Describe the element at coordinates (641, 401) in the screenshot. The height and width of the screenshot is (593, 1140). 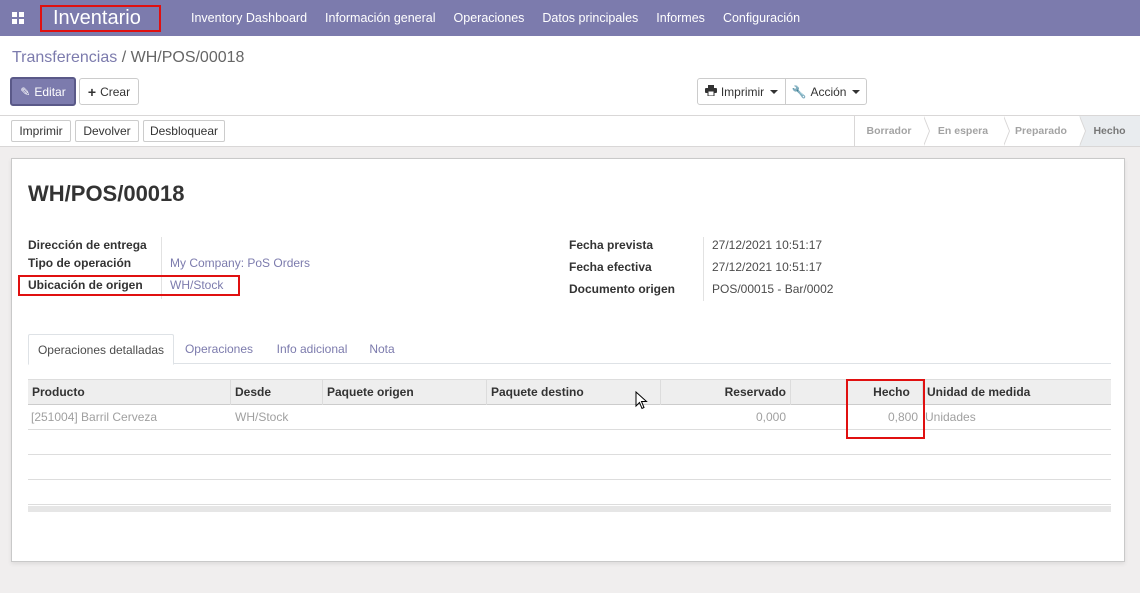
I see `mouse-cursor-icon` at that location.